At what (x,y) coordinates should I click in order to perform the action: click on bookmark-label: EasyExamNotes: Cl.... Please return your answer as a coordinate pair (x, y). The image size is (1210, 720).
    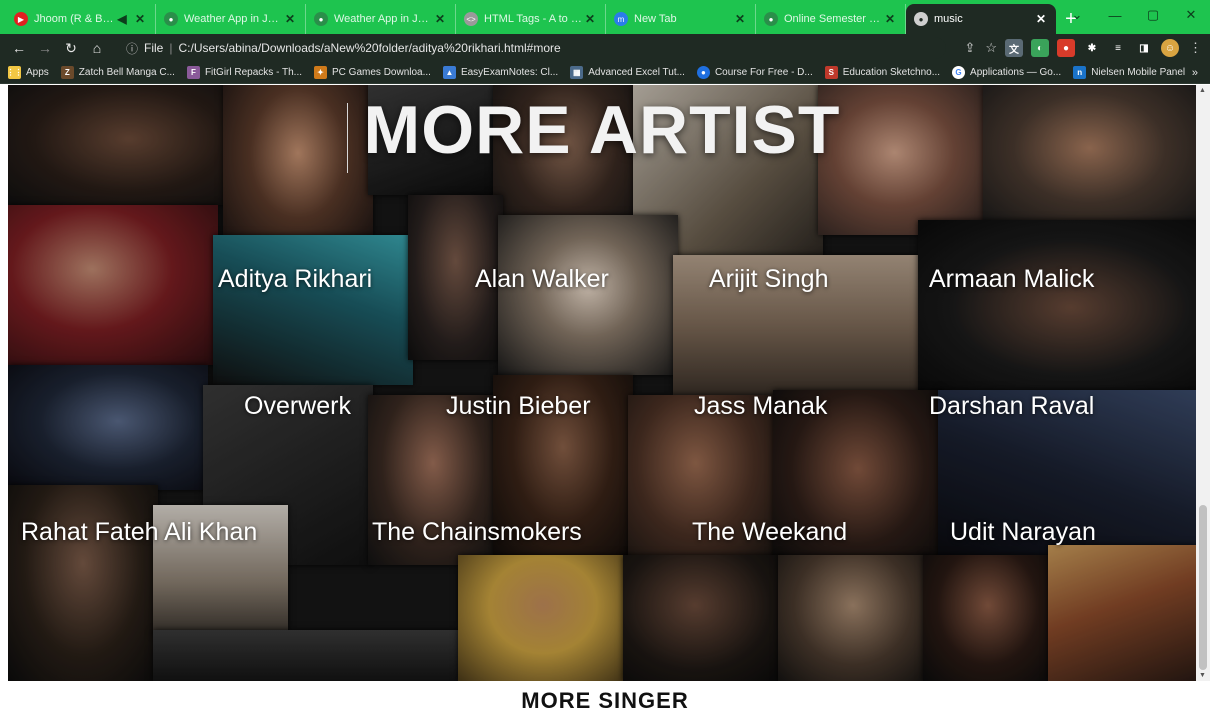
    Looking at the image, I should click on (509, 72).